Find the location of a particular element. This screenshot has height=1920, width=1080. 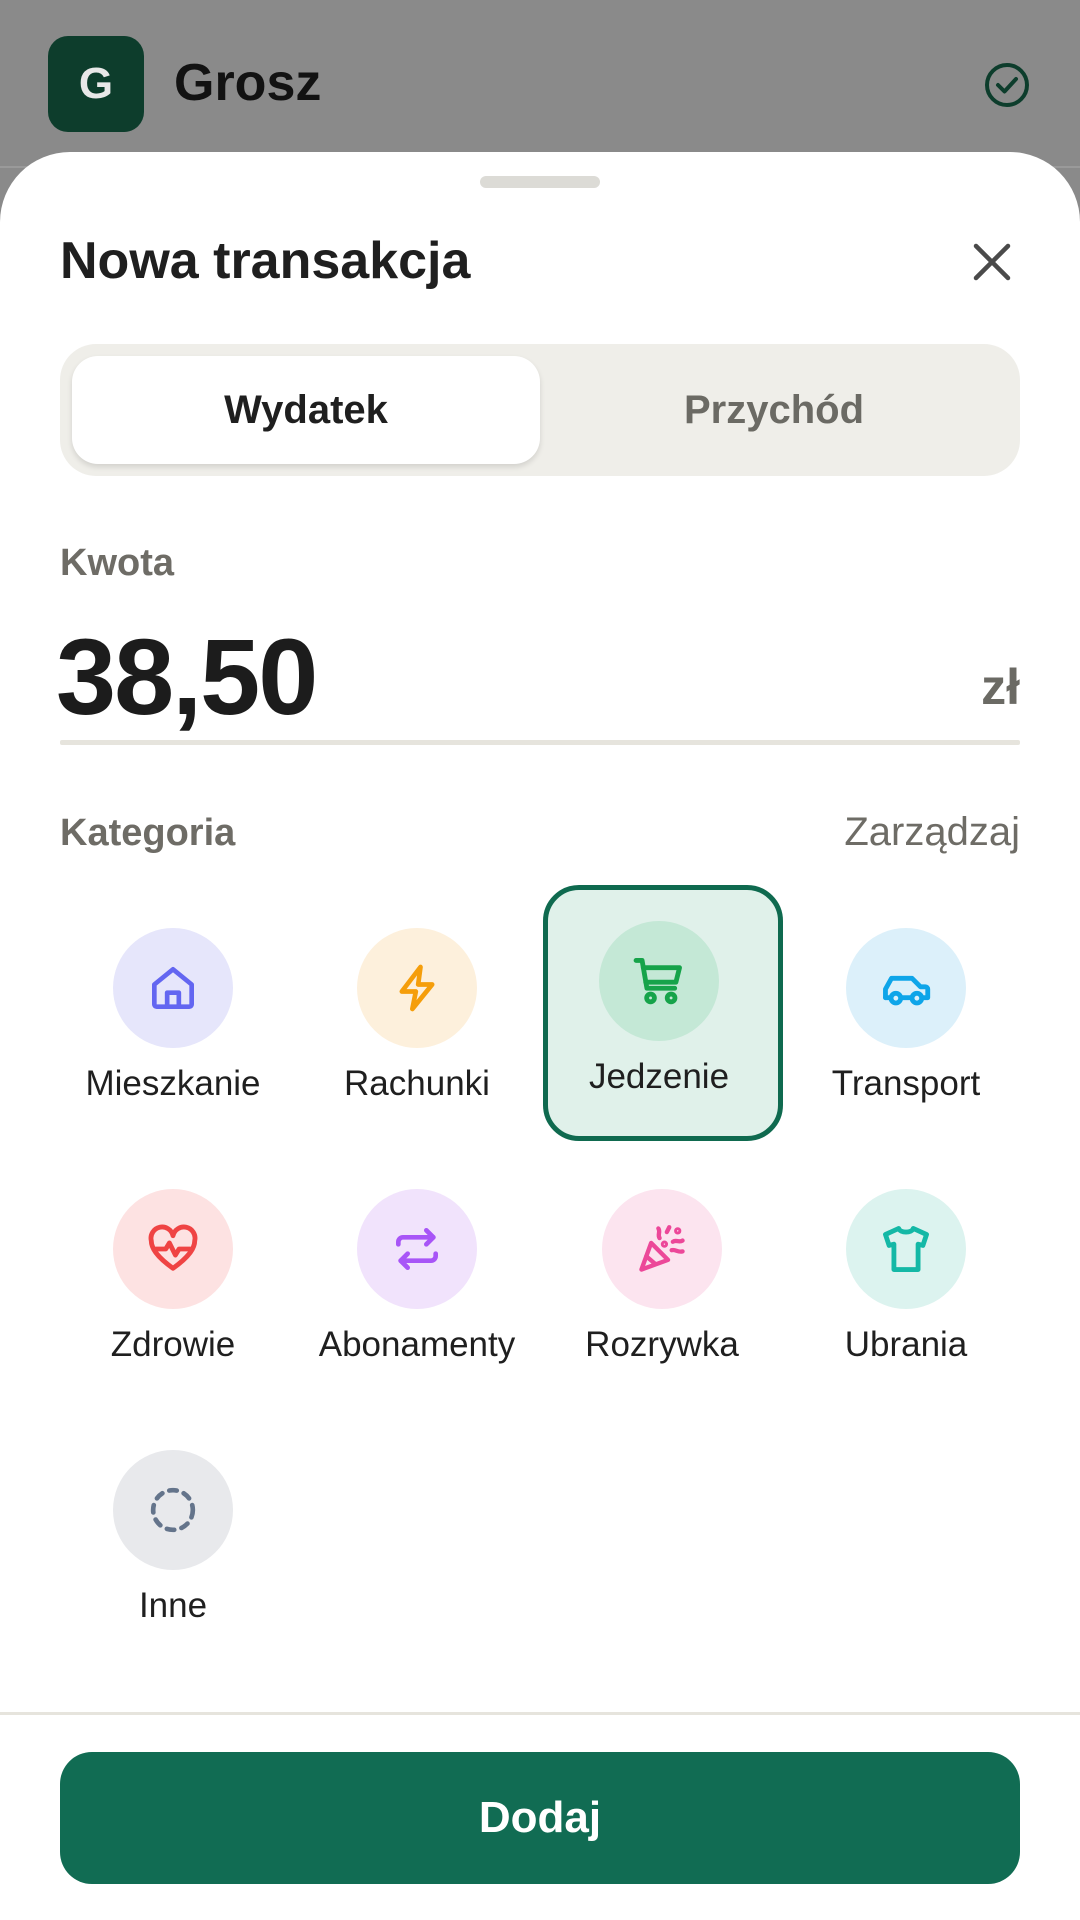

home-icon is located at coordinates (173, 988).